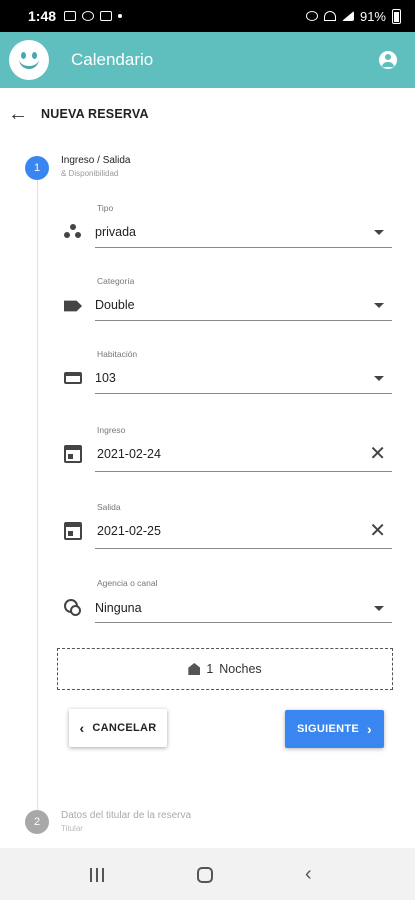 Image resolution: width=415 pixels, height=900 pixels. I want to click on android-nav-bar: ‹, so click(207, 874).